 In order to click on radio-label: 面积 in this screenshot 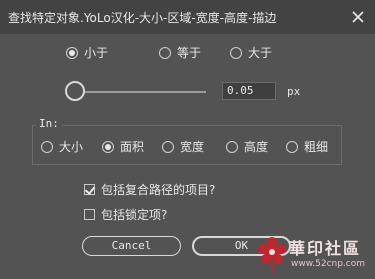, I will do `click(132, 147)`.